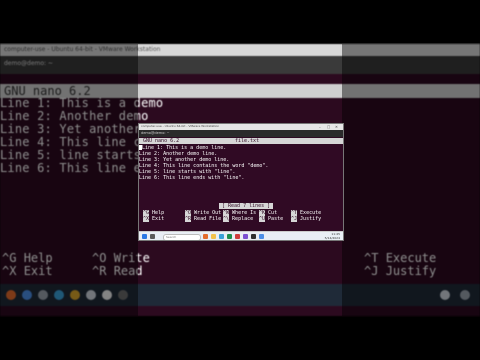 The image size is (480, 360). I want to click on terminal-icon, so click(253, 236).